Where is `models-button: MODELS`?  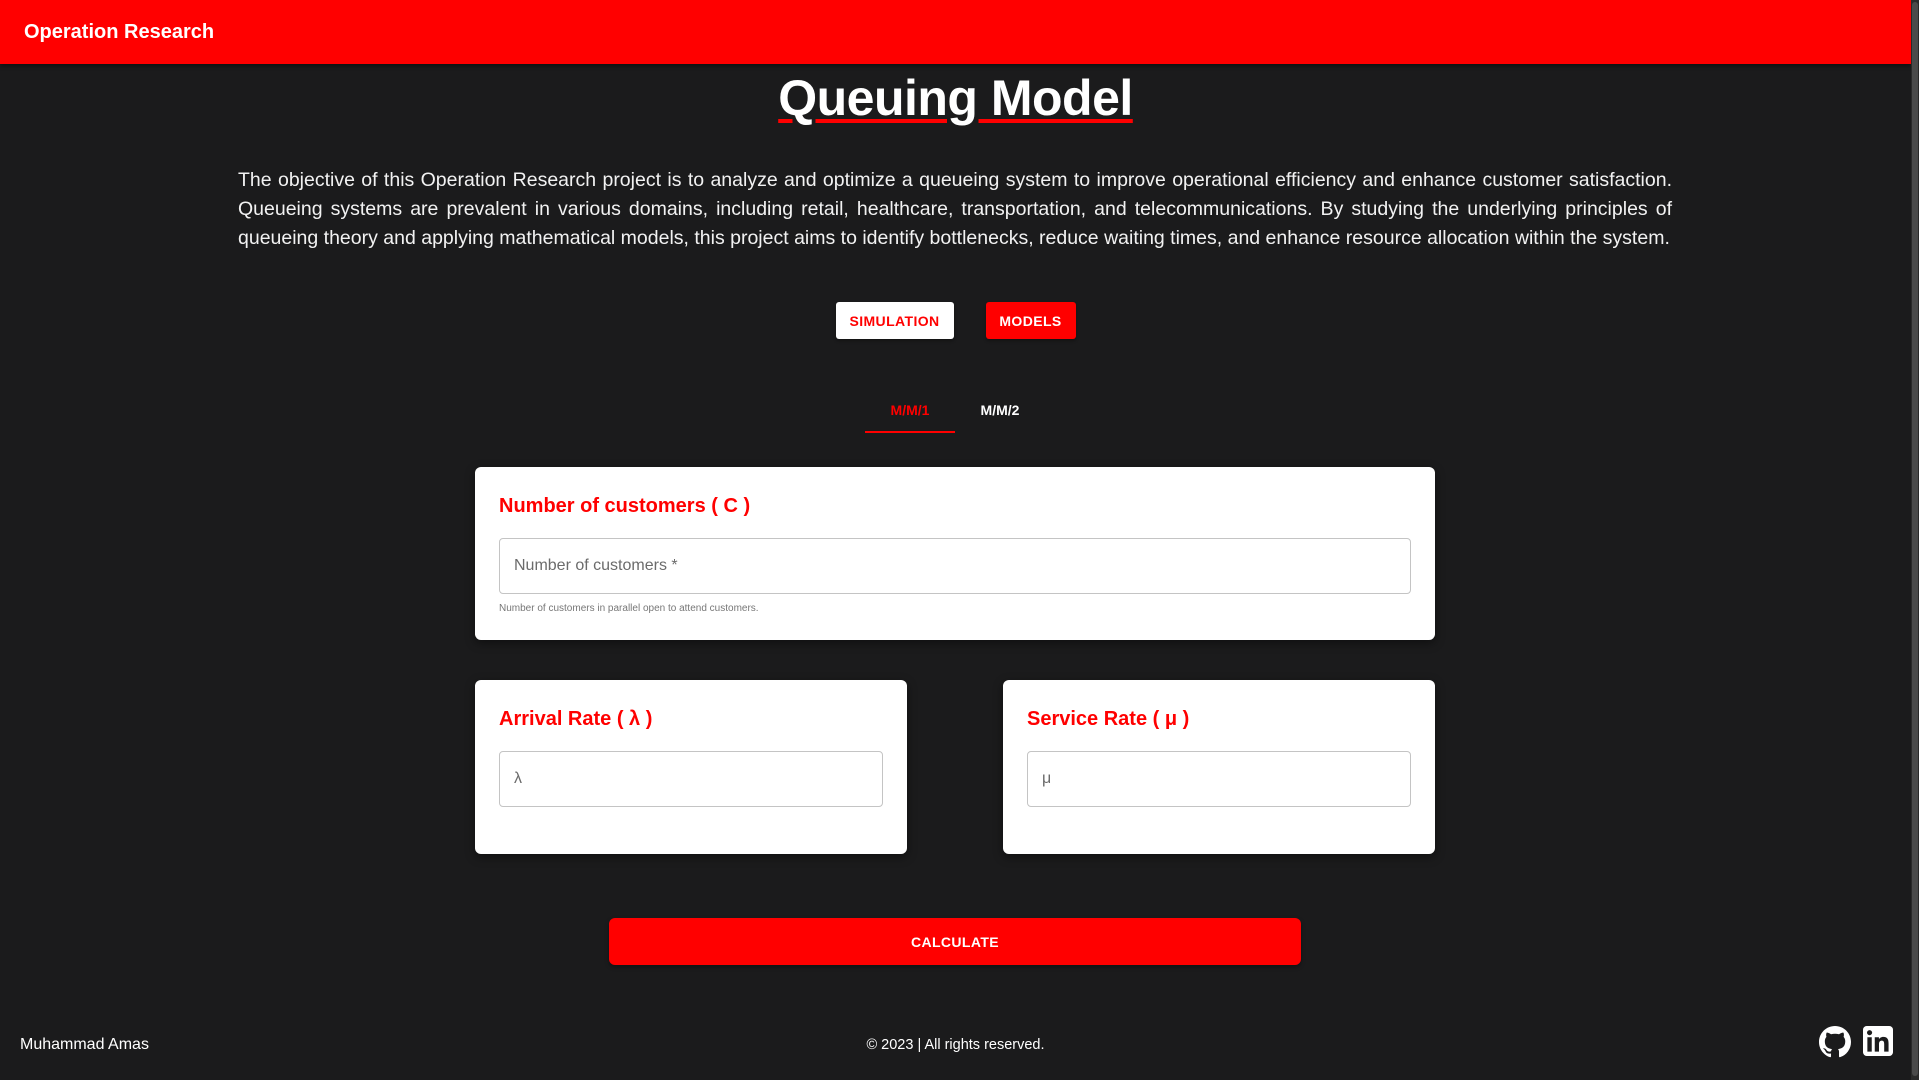
models-button: MODELS is located at coordinates (1030, 320).